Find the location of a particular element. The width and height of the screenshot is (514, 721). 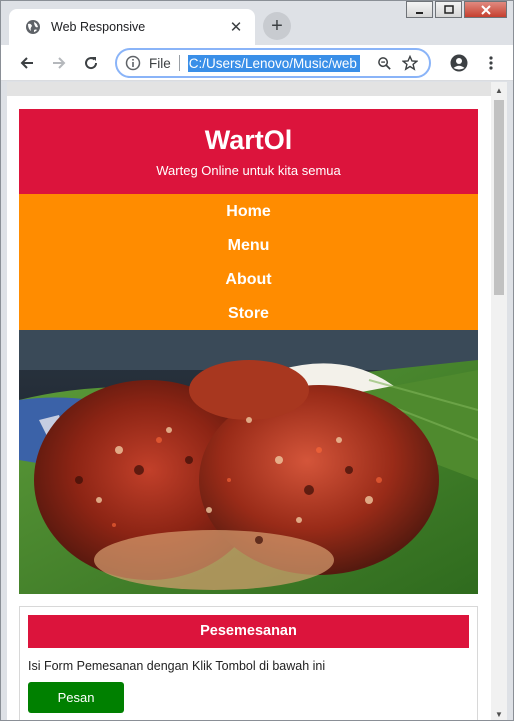

tab-web-responsive: Web Responsive ✕ is located at coordinates (132, 27).